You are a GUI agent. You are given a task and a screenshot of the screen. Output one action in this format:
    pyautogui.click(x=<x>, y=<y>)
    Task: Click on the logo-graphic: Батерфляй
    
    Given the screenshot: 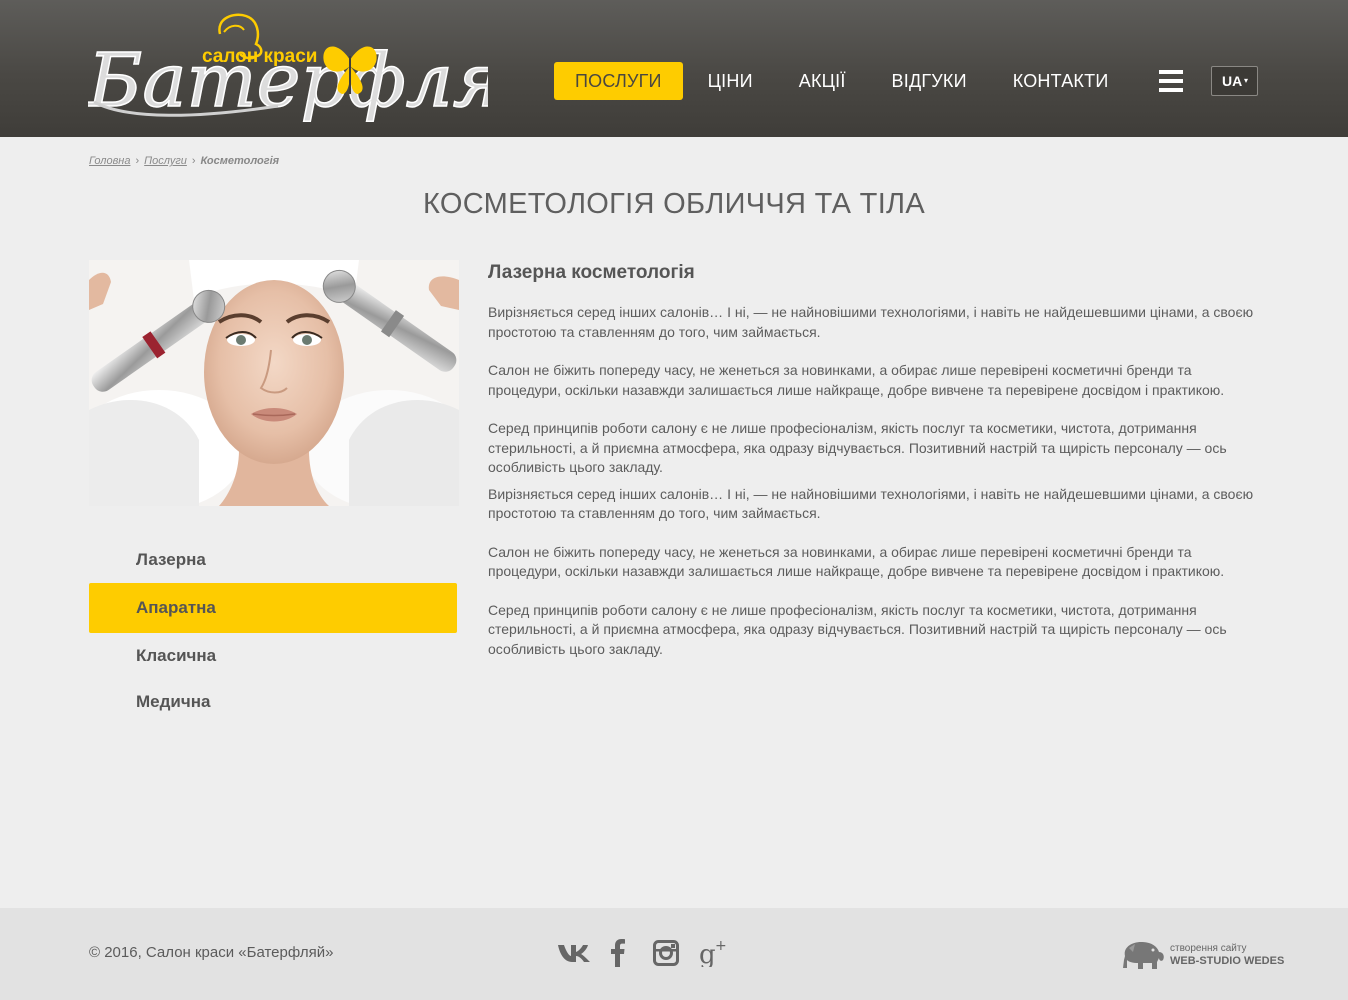 What is the action you would take?
    pyautogui.click(x=317, y=69)
    